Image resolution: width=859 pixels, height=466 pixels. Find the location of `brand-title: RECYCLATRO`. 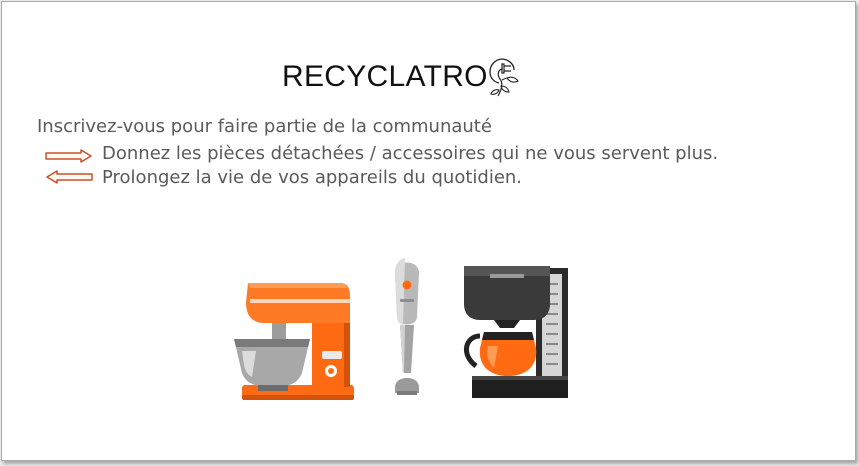

brand-title: RECYCLATRO is located at coordinates (385, 76).